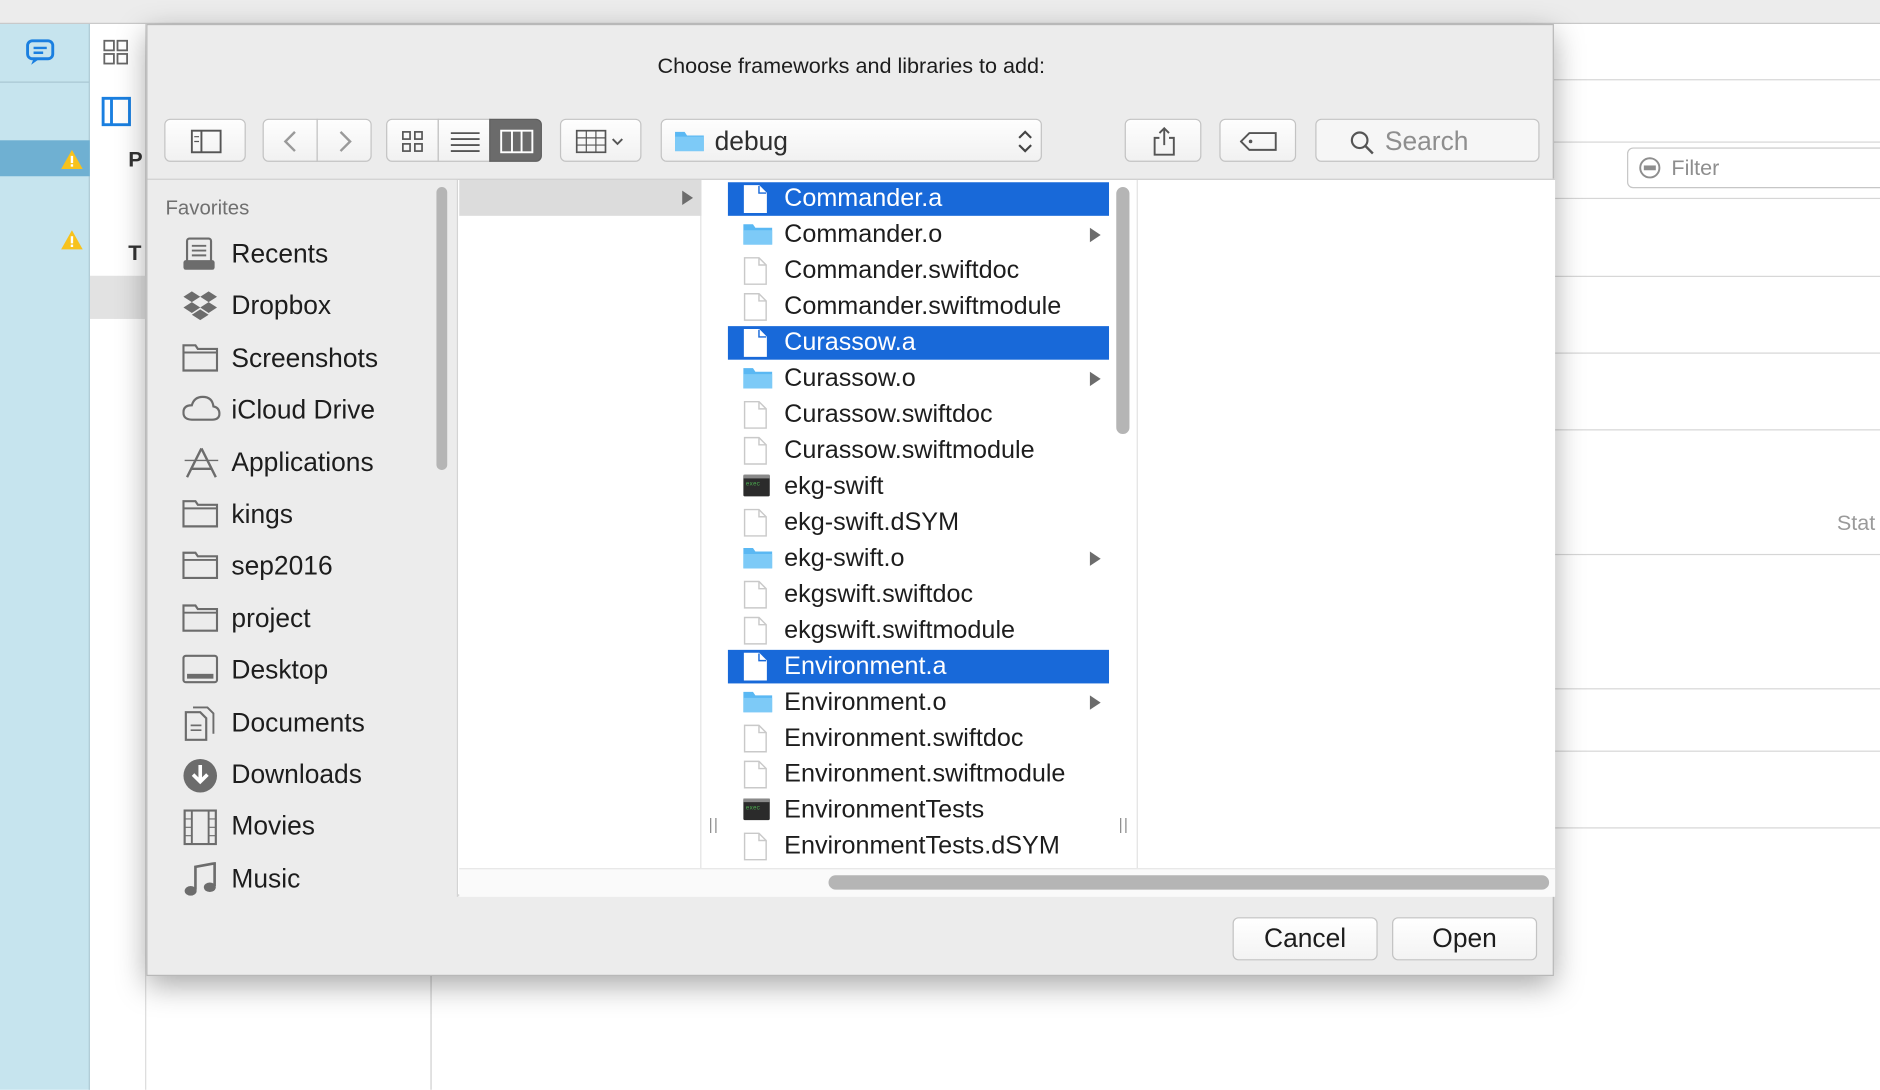 The width and height of the screenshot is (1880, 1090). I want to click on back-button, so click(290, 140).